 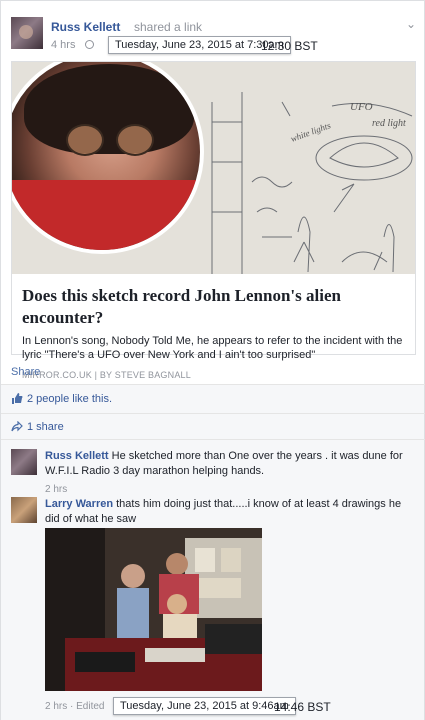 I want to click on sketch-ufo-label: UFO, so click(x=361, y=107).